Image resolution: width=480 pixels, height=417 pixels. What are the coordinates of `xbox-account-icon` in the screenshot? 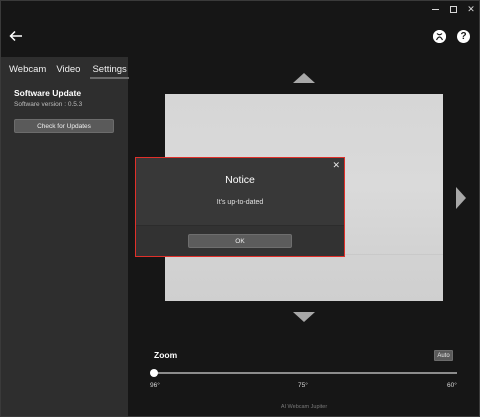 It's located at (439, 36).